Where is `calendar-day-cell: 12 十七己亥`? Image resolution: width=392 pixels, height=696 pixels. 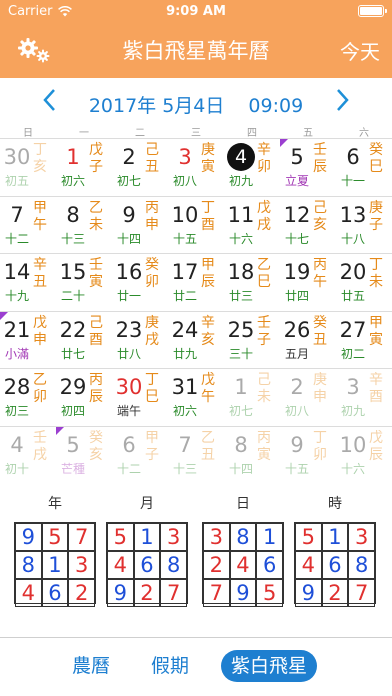
calendar-day-cell: 12 十七己亥 is located at coordinates (308, 226).